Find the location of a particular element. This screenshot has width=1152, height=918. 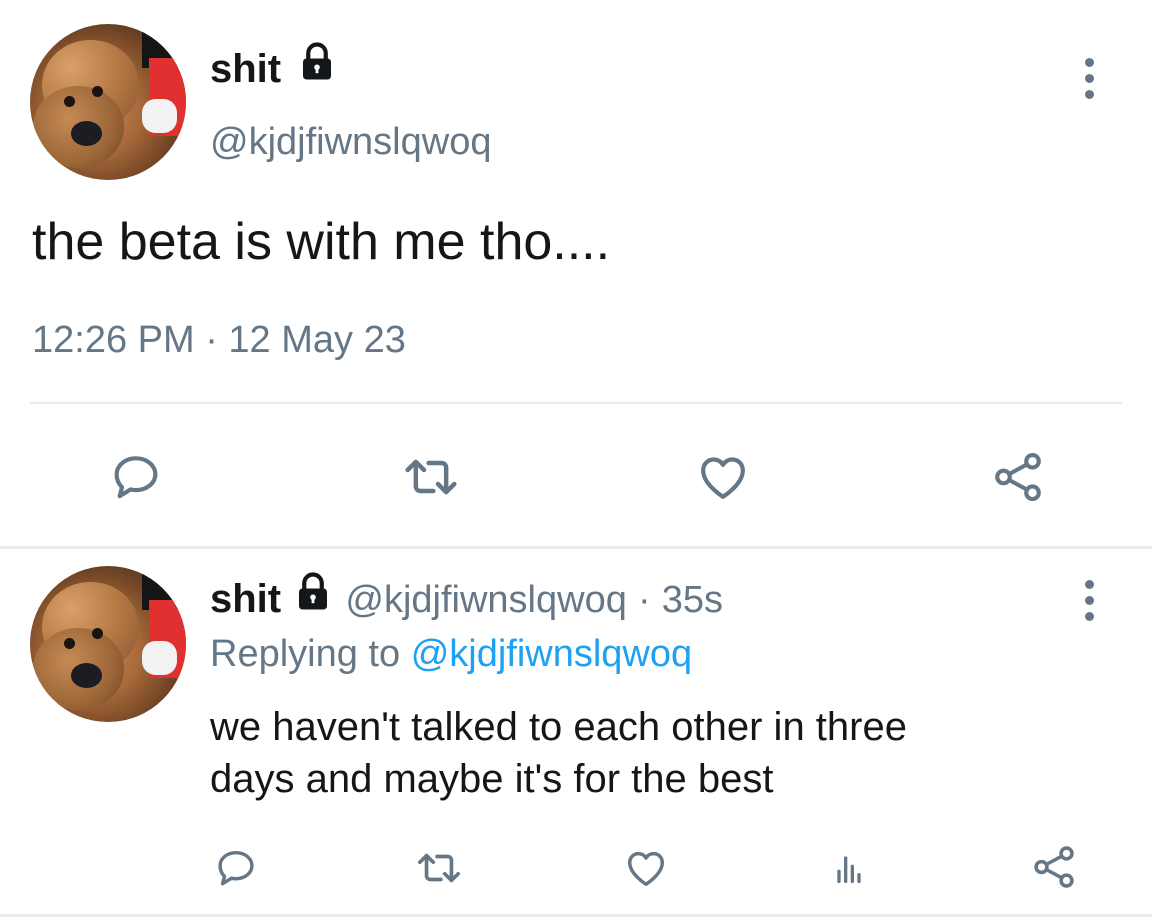

user-handle: @kjdjfiwnslqwoq is located at coordinates (350, 142).